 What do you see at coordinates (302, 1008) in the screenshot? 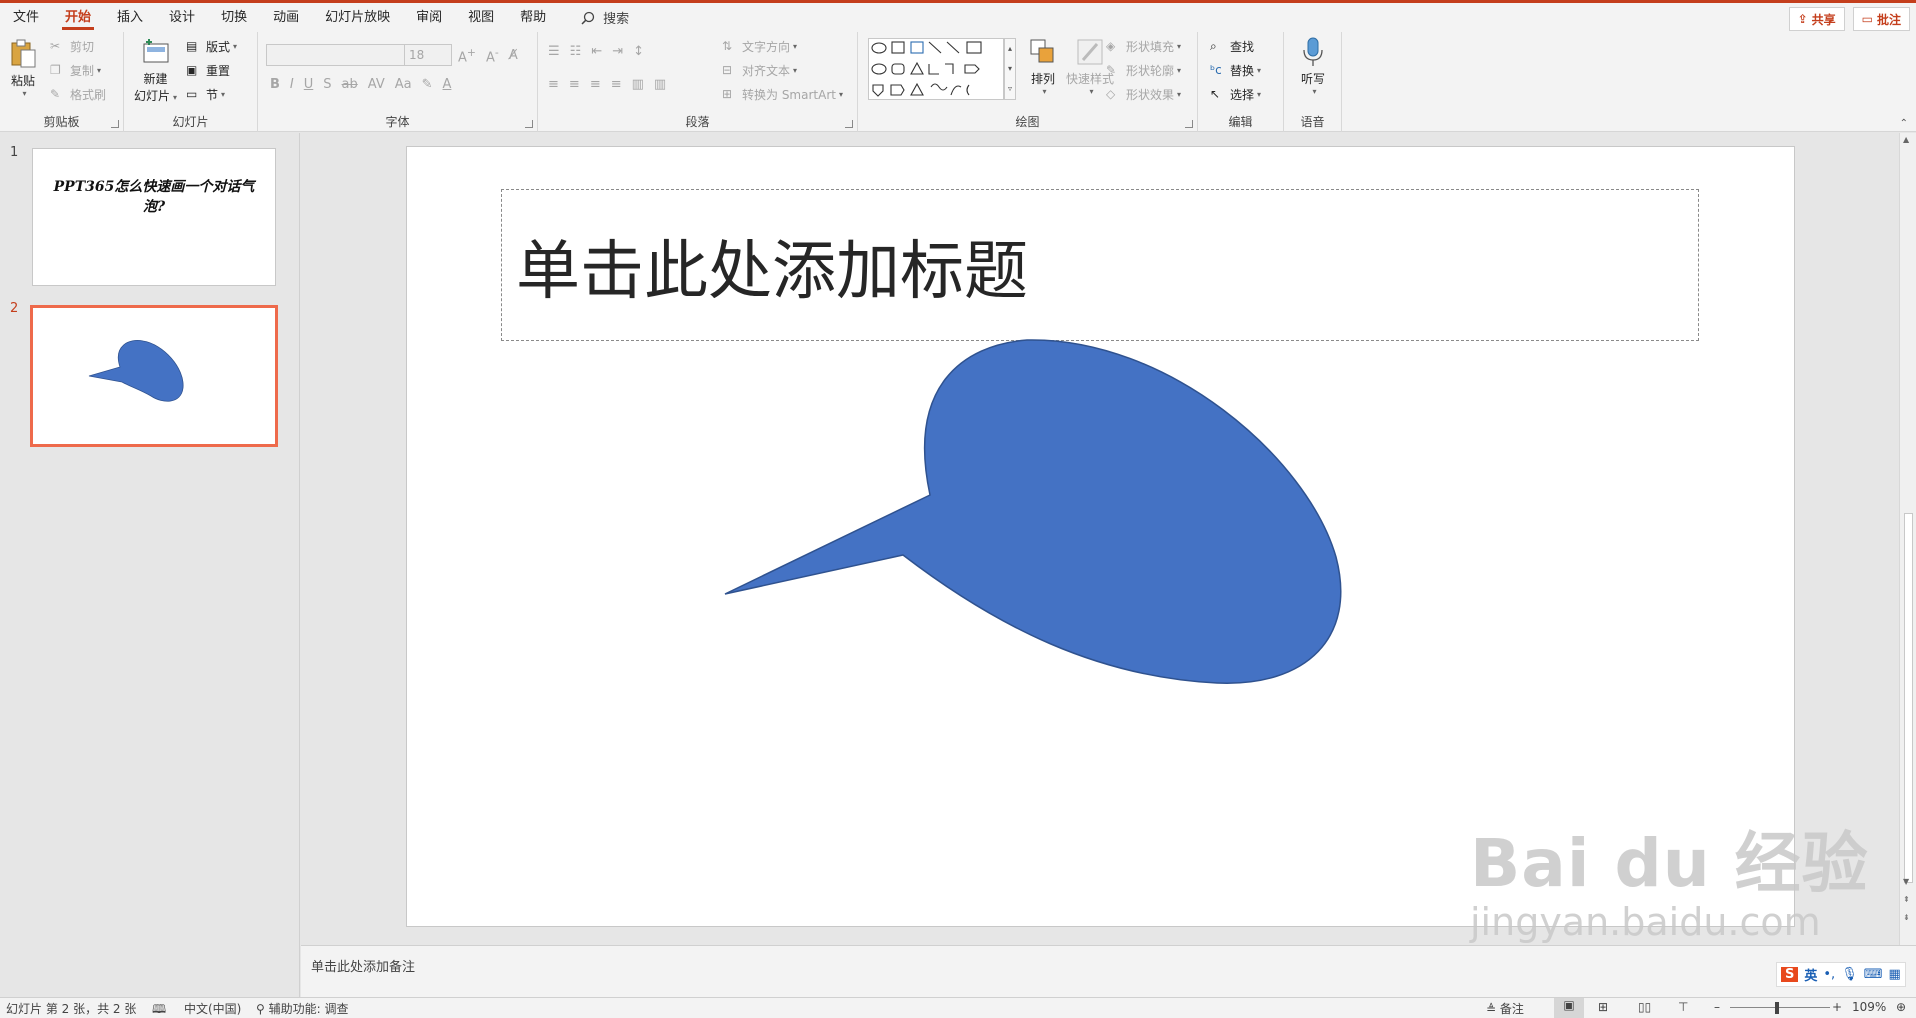
I see `accessibility-indicator: ⚲ 辅助功能: 调查` at bounding box center [302, 1008].